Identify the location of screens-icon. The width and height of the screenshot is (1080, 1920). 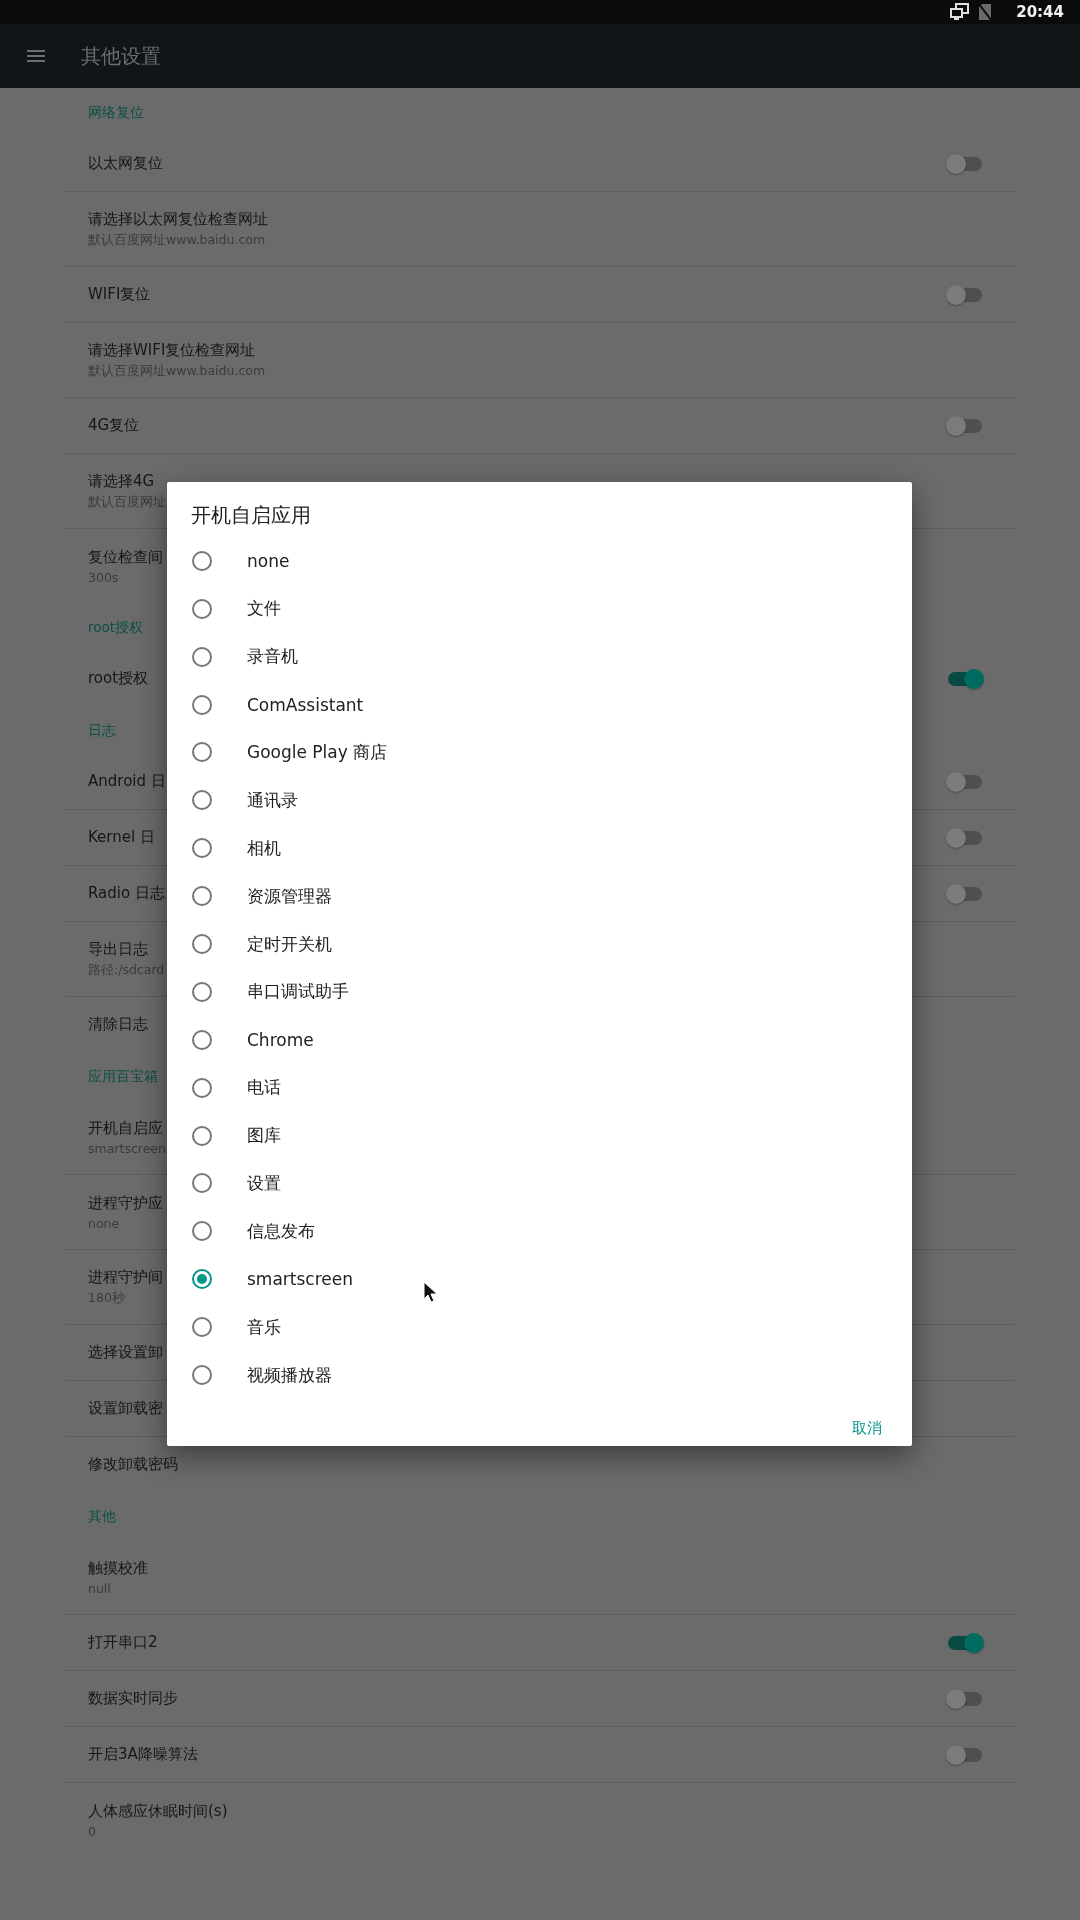
(960, 12).